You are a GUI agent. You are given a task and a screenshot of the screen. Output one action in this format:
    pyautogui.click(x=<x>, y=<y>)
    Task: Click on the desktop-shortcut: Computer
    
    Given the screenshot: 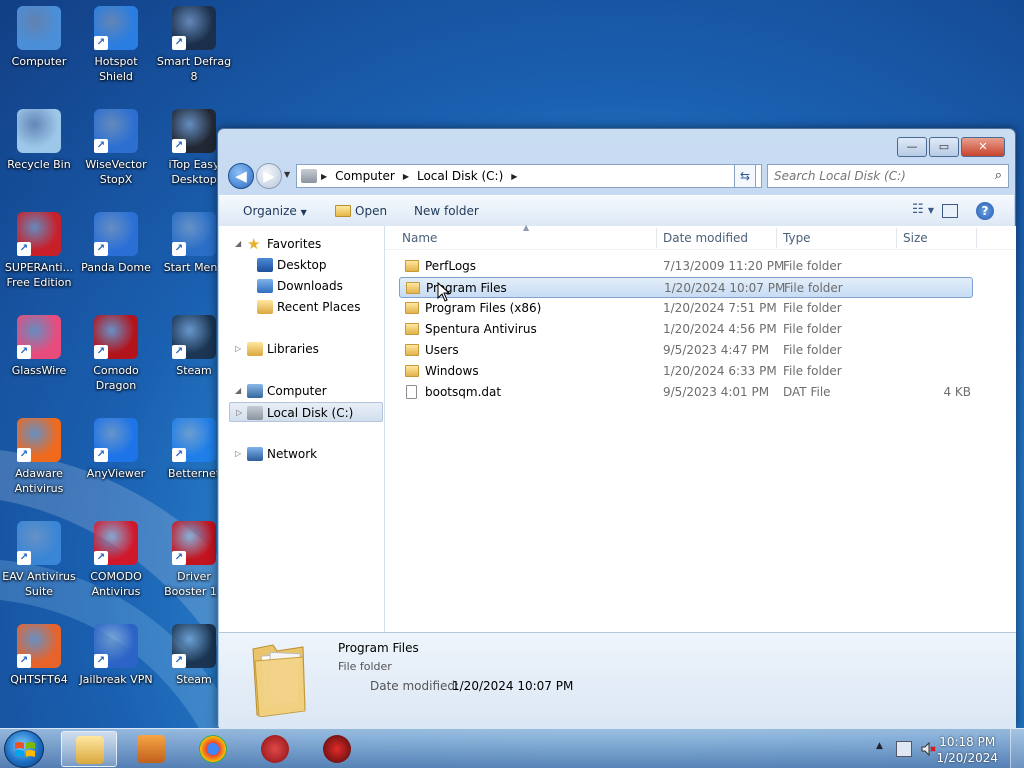 What is the action you would take?
    pyautogui.click(x=39, y=34)
    